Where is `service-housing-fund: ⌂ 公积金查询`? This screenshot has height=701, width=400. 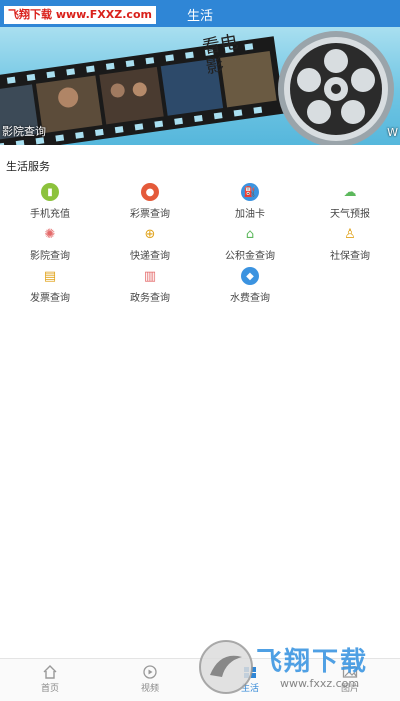
service-housing-fund: ⌂ 公积金查询 is located at coordinates (250, 243).